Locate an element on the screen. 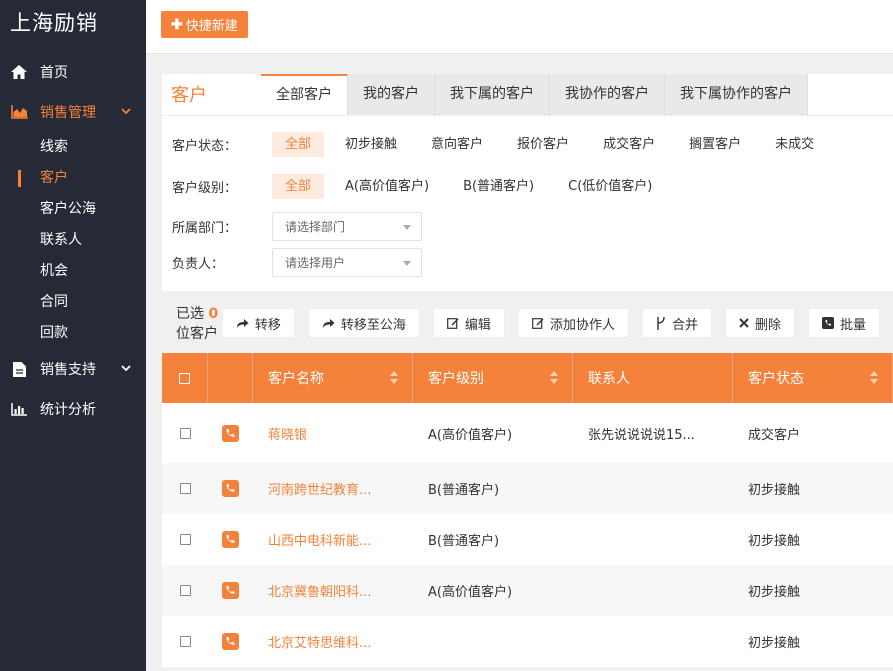 Image resolution: width=893 pixels, height=671 pixels. sidebar-sub-customer-pool: 客户公海 is located at coordinates (73, 209).